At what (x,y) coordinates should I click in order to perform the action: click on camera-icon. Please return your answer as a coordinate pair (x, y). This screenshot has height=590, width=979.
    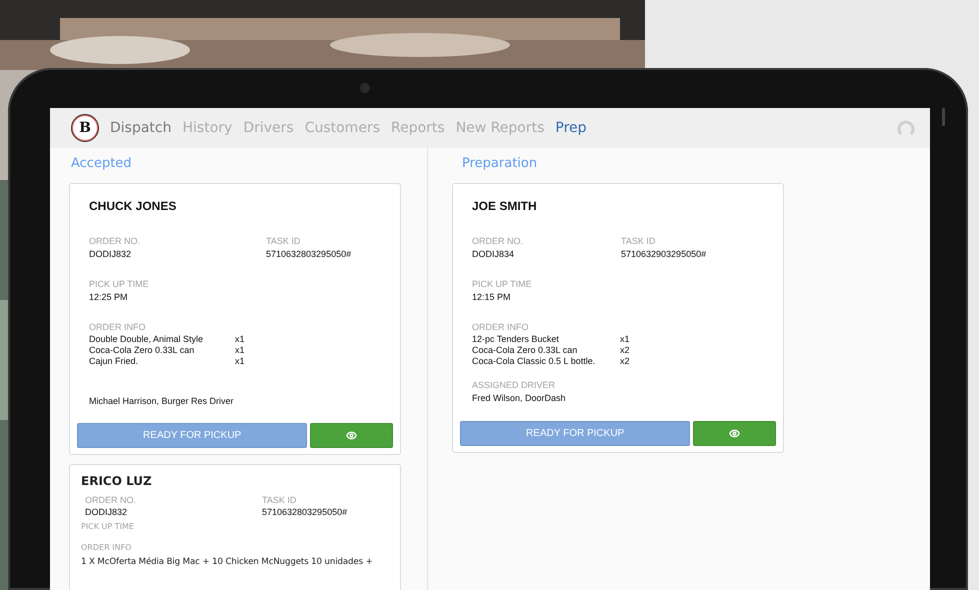
    Looking at the image, I should click on (365, 88).